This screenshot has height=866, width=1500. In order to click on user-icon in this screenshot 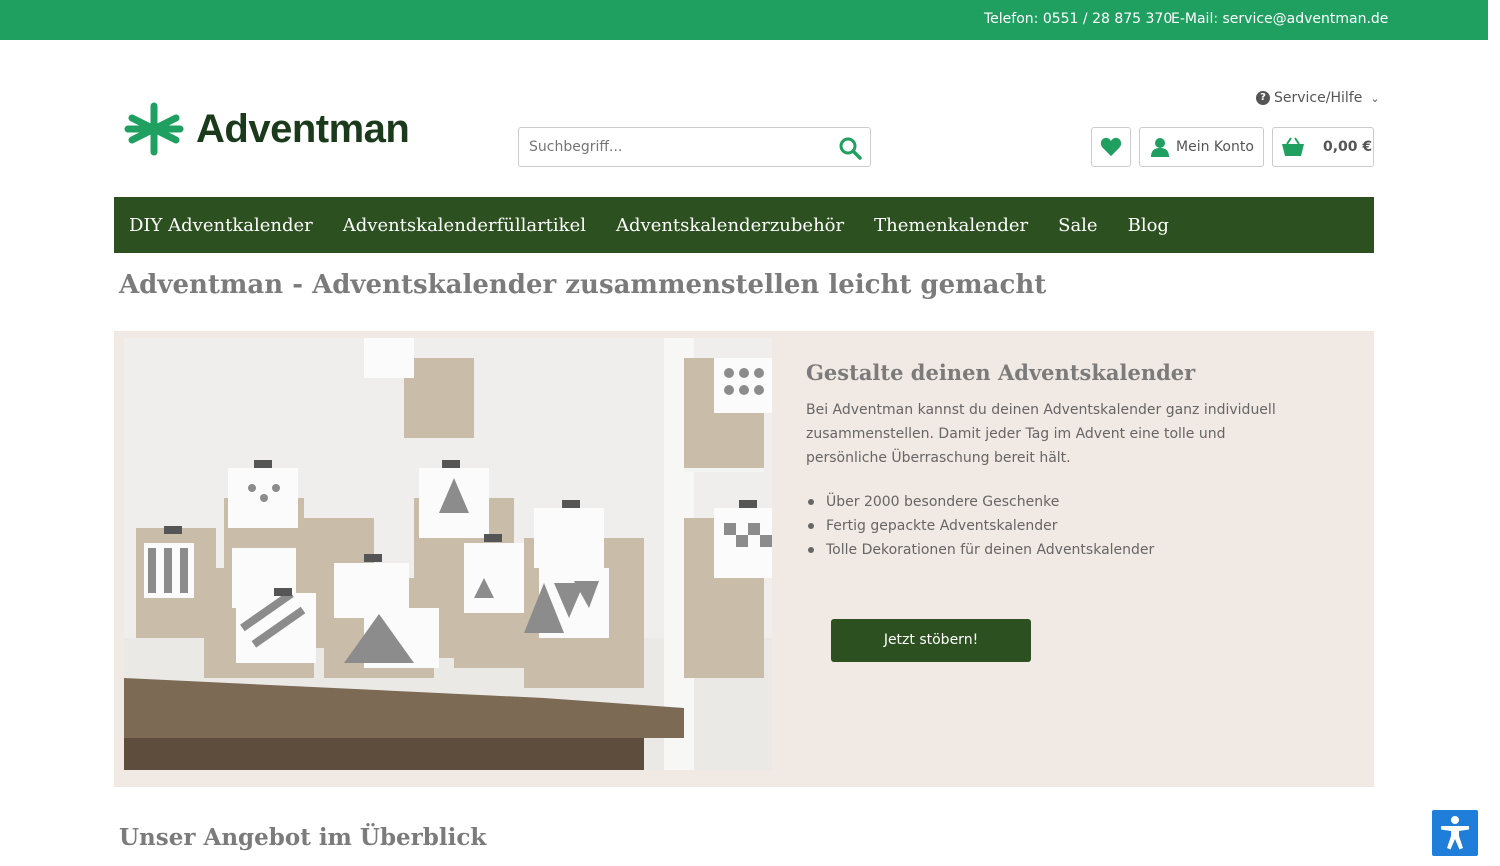, I will do `click(1160, 147)`.